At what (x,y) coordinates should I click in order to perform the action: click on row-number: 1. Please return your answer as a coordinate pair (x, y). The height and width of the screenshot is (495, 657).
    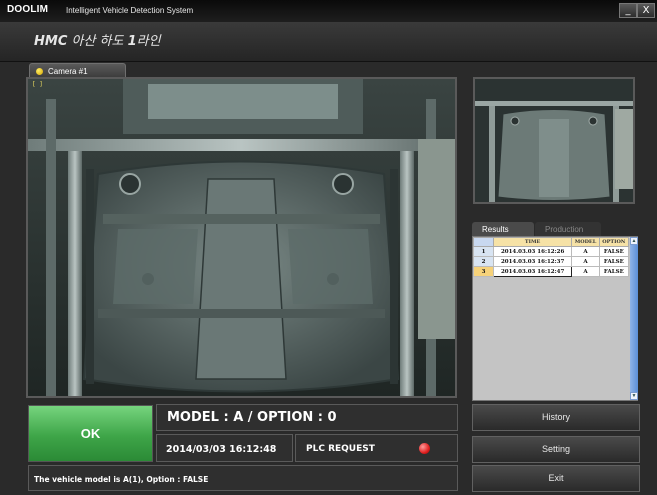
    Looking at the image, I should click on (483, 251).